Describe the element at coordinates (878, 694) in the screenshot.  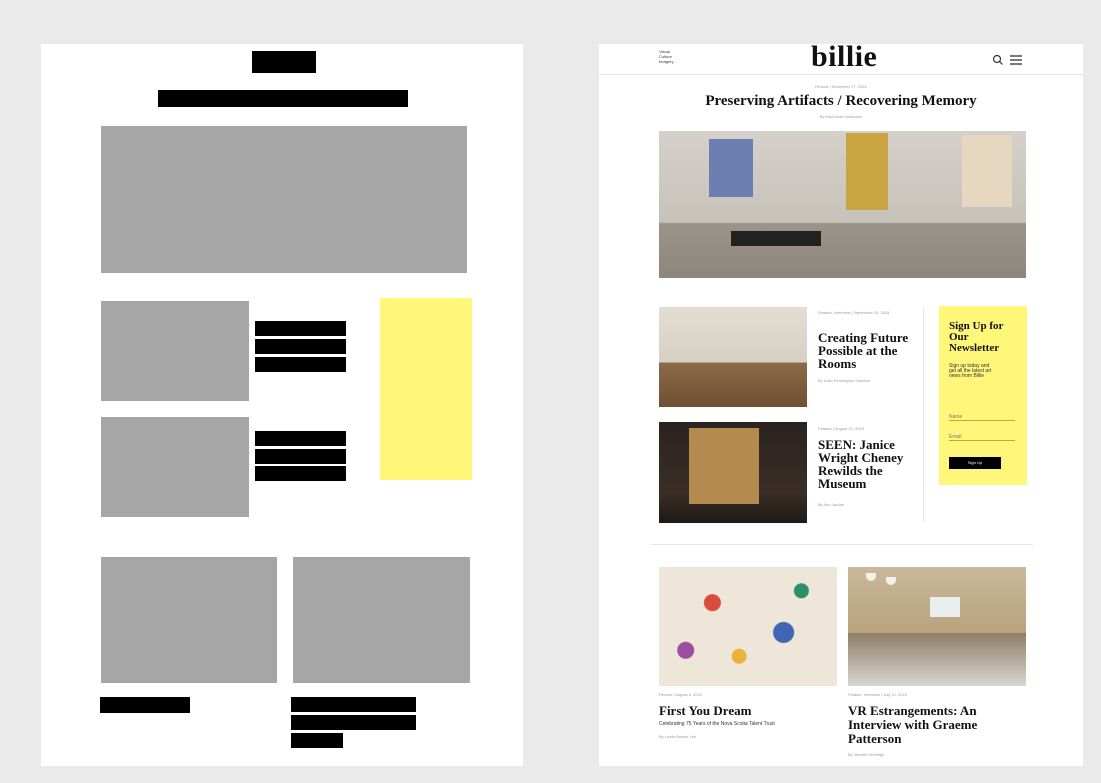
I see `bottom-kicker: Feature, Interview | July 12, 2024` at that location.